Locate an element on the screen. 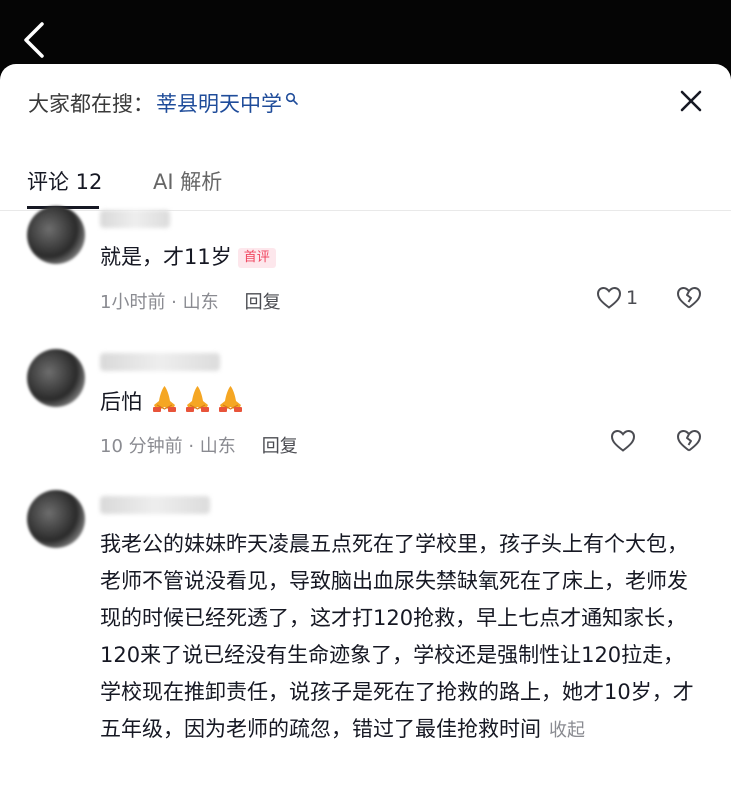 This screenshot has height=800, width=731. emoji-group is located at coordinates (198, 400).